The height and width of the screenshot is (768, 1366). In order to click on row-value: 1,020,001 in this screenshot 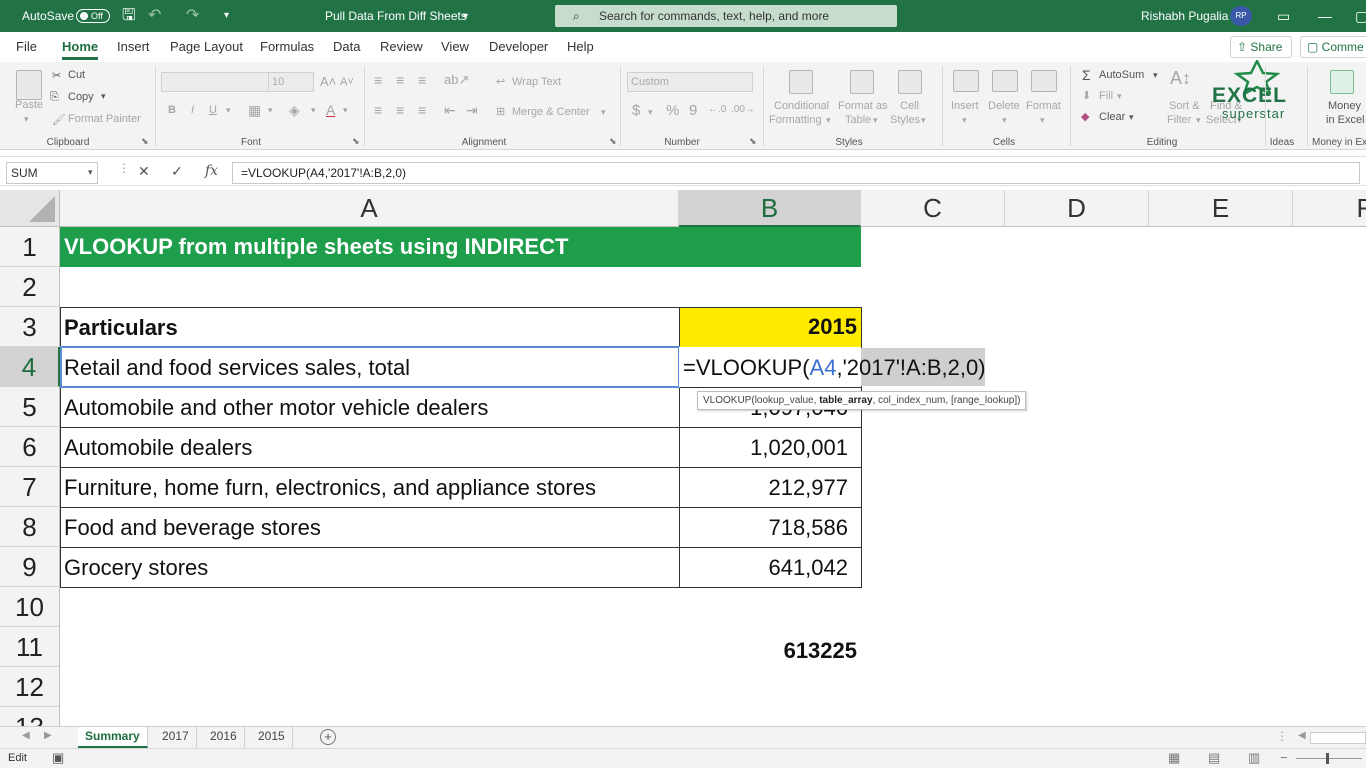, I will do `click(765, 448)`.